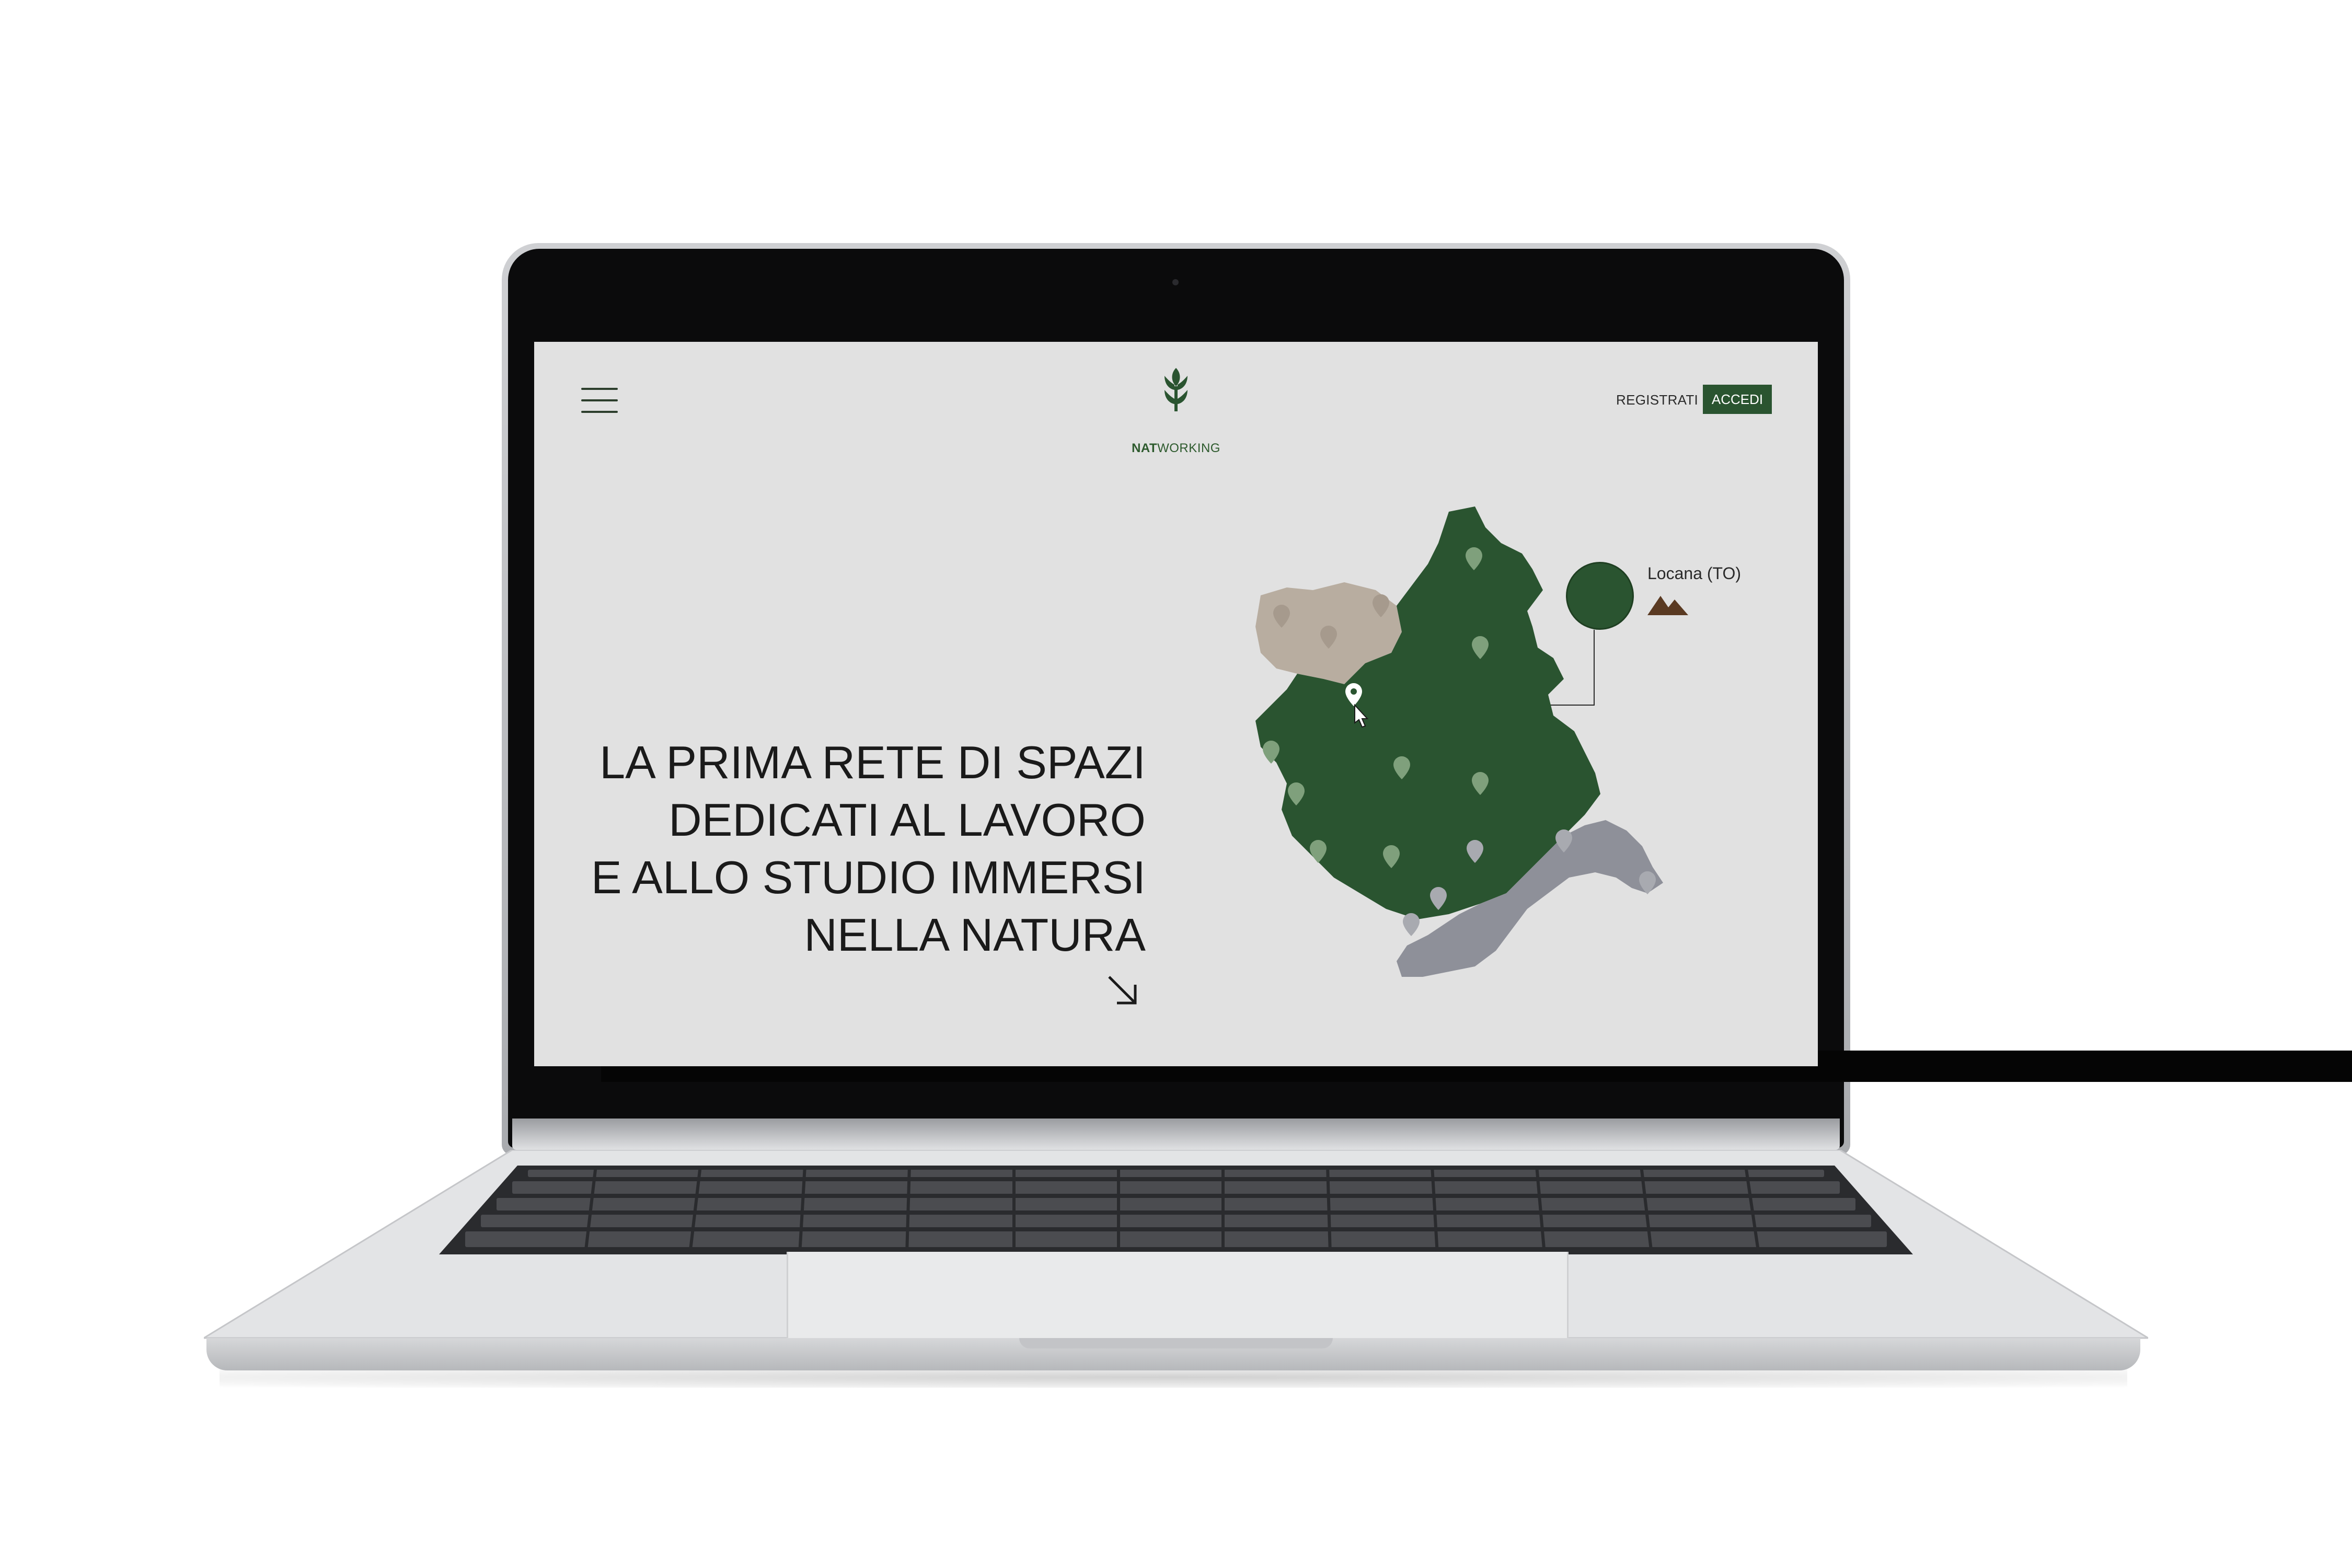  What do you see at coordinates (1175, 282) in the screenshot?
I see `webcam-icon` at bounding box center [1175, 282].